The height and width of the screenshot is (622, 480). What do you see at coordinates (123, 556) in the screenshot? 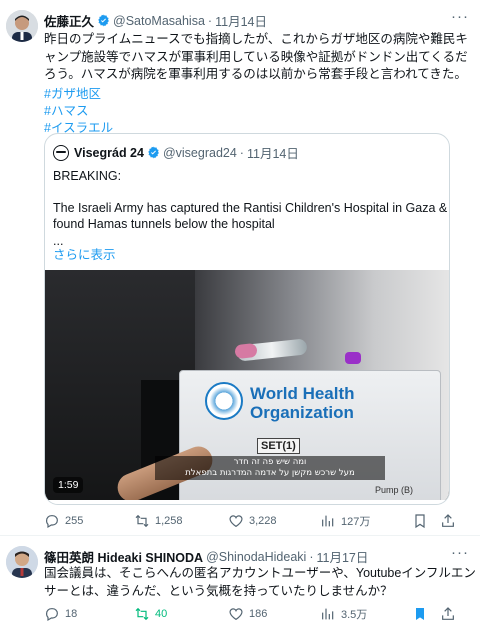
I see `display-name: 篠田英朗 Hideaki SHINODA` at bounding box center [123, 556].